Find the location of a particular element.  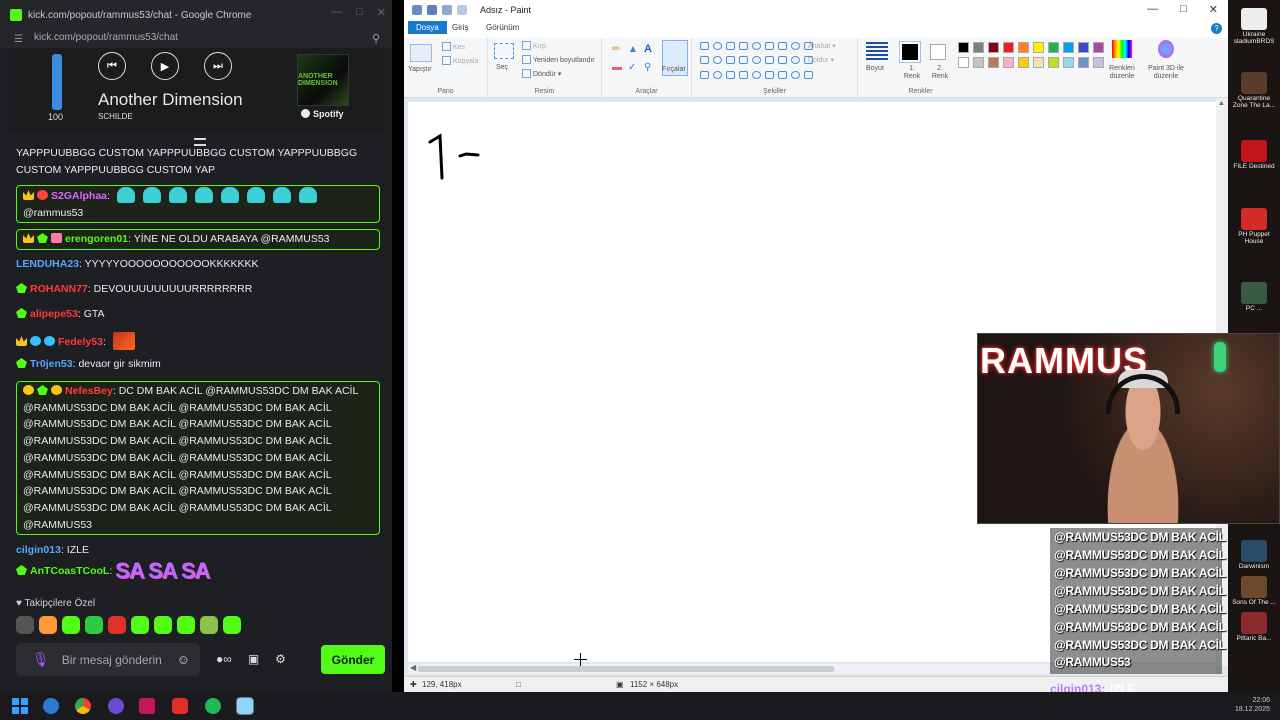

desktop-icon: Darwinism is located at coordinates (1254, 558).